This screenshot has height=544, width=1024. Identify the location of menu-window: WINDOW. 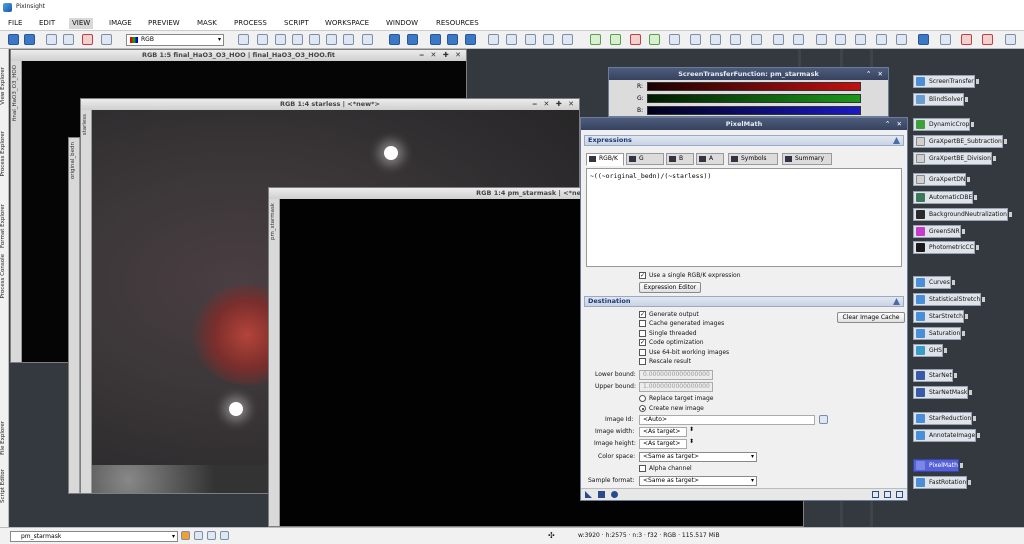
(402, 23).